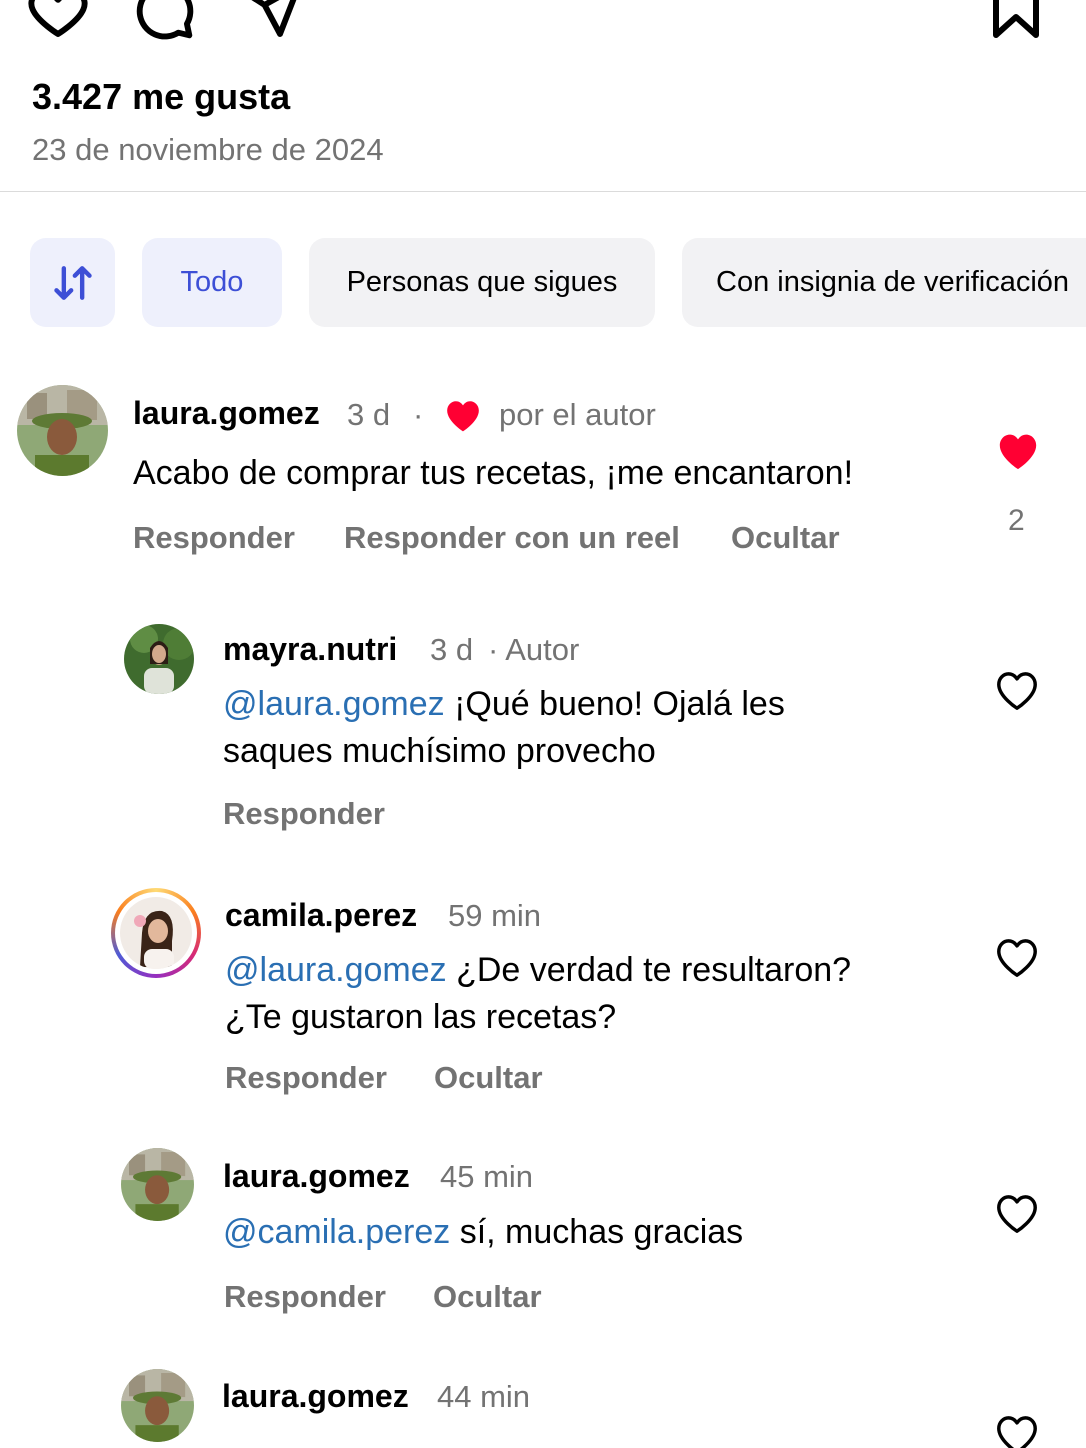  I want to click on heart-filled-icon, so click(1018, 451).